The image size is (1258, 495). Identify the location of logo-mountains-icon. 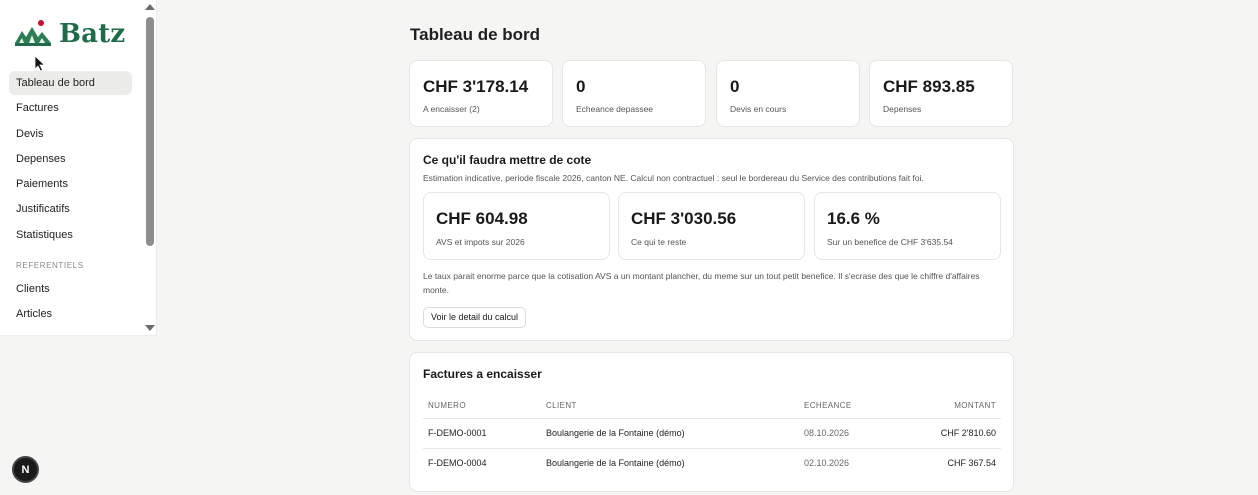
(33, 33).